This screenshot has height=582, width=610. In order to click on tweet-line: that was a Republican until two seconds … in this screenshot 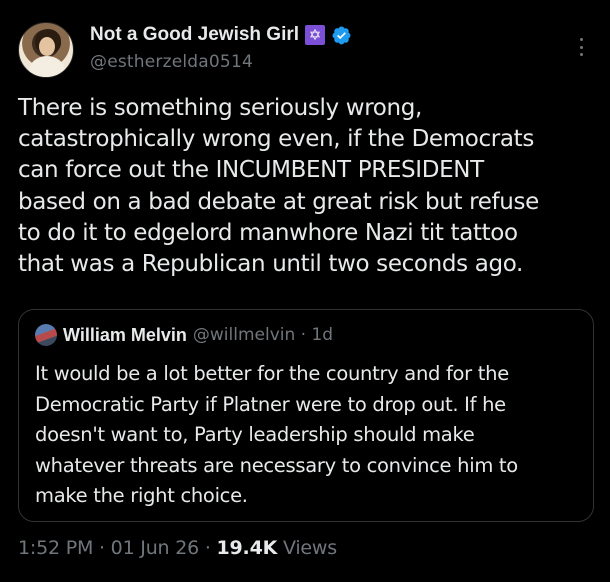, I will do `click(270, 264)`.